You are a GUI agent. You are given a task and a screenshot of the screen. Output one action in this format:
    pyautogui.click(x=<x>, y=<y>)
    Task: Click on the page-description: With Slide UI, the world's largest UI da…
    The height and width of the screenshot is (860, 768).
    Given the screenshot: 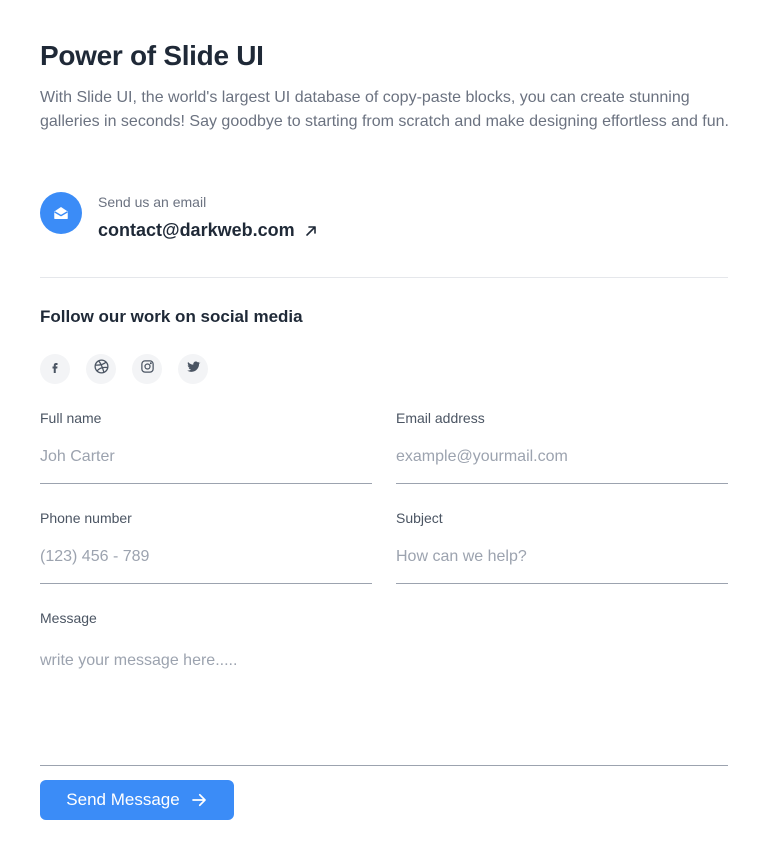 What is the action you would take?
    pyautogui.click(x=384, y=109)
    